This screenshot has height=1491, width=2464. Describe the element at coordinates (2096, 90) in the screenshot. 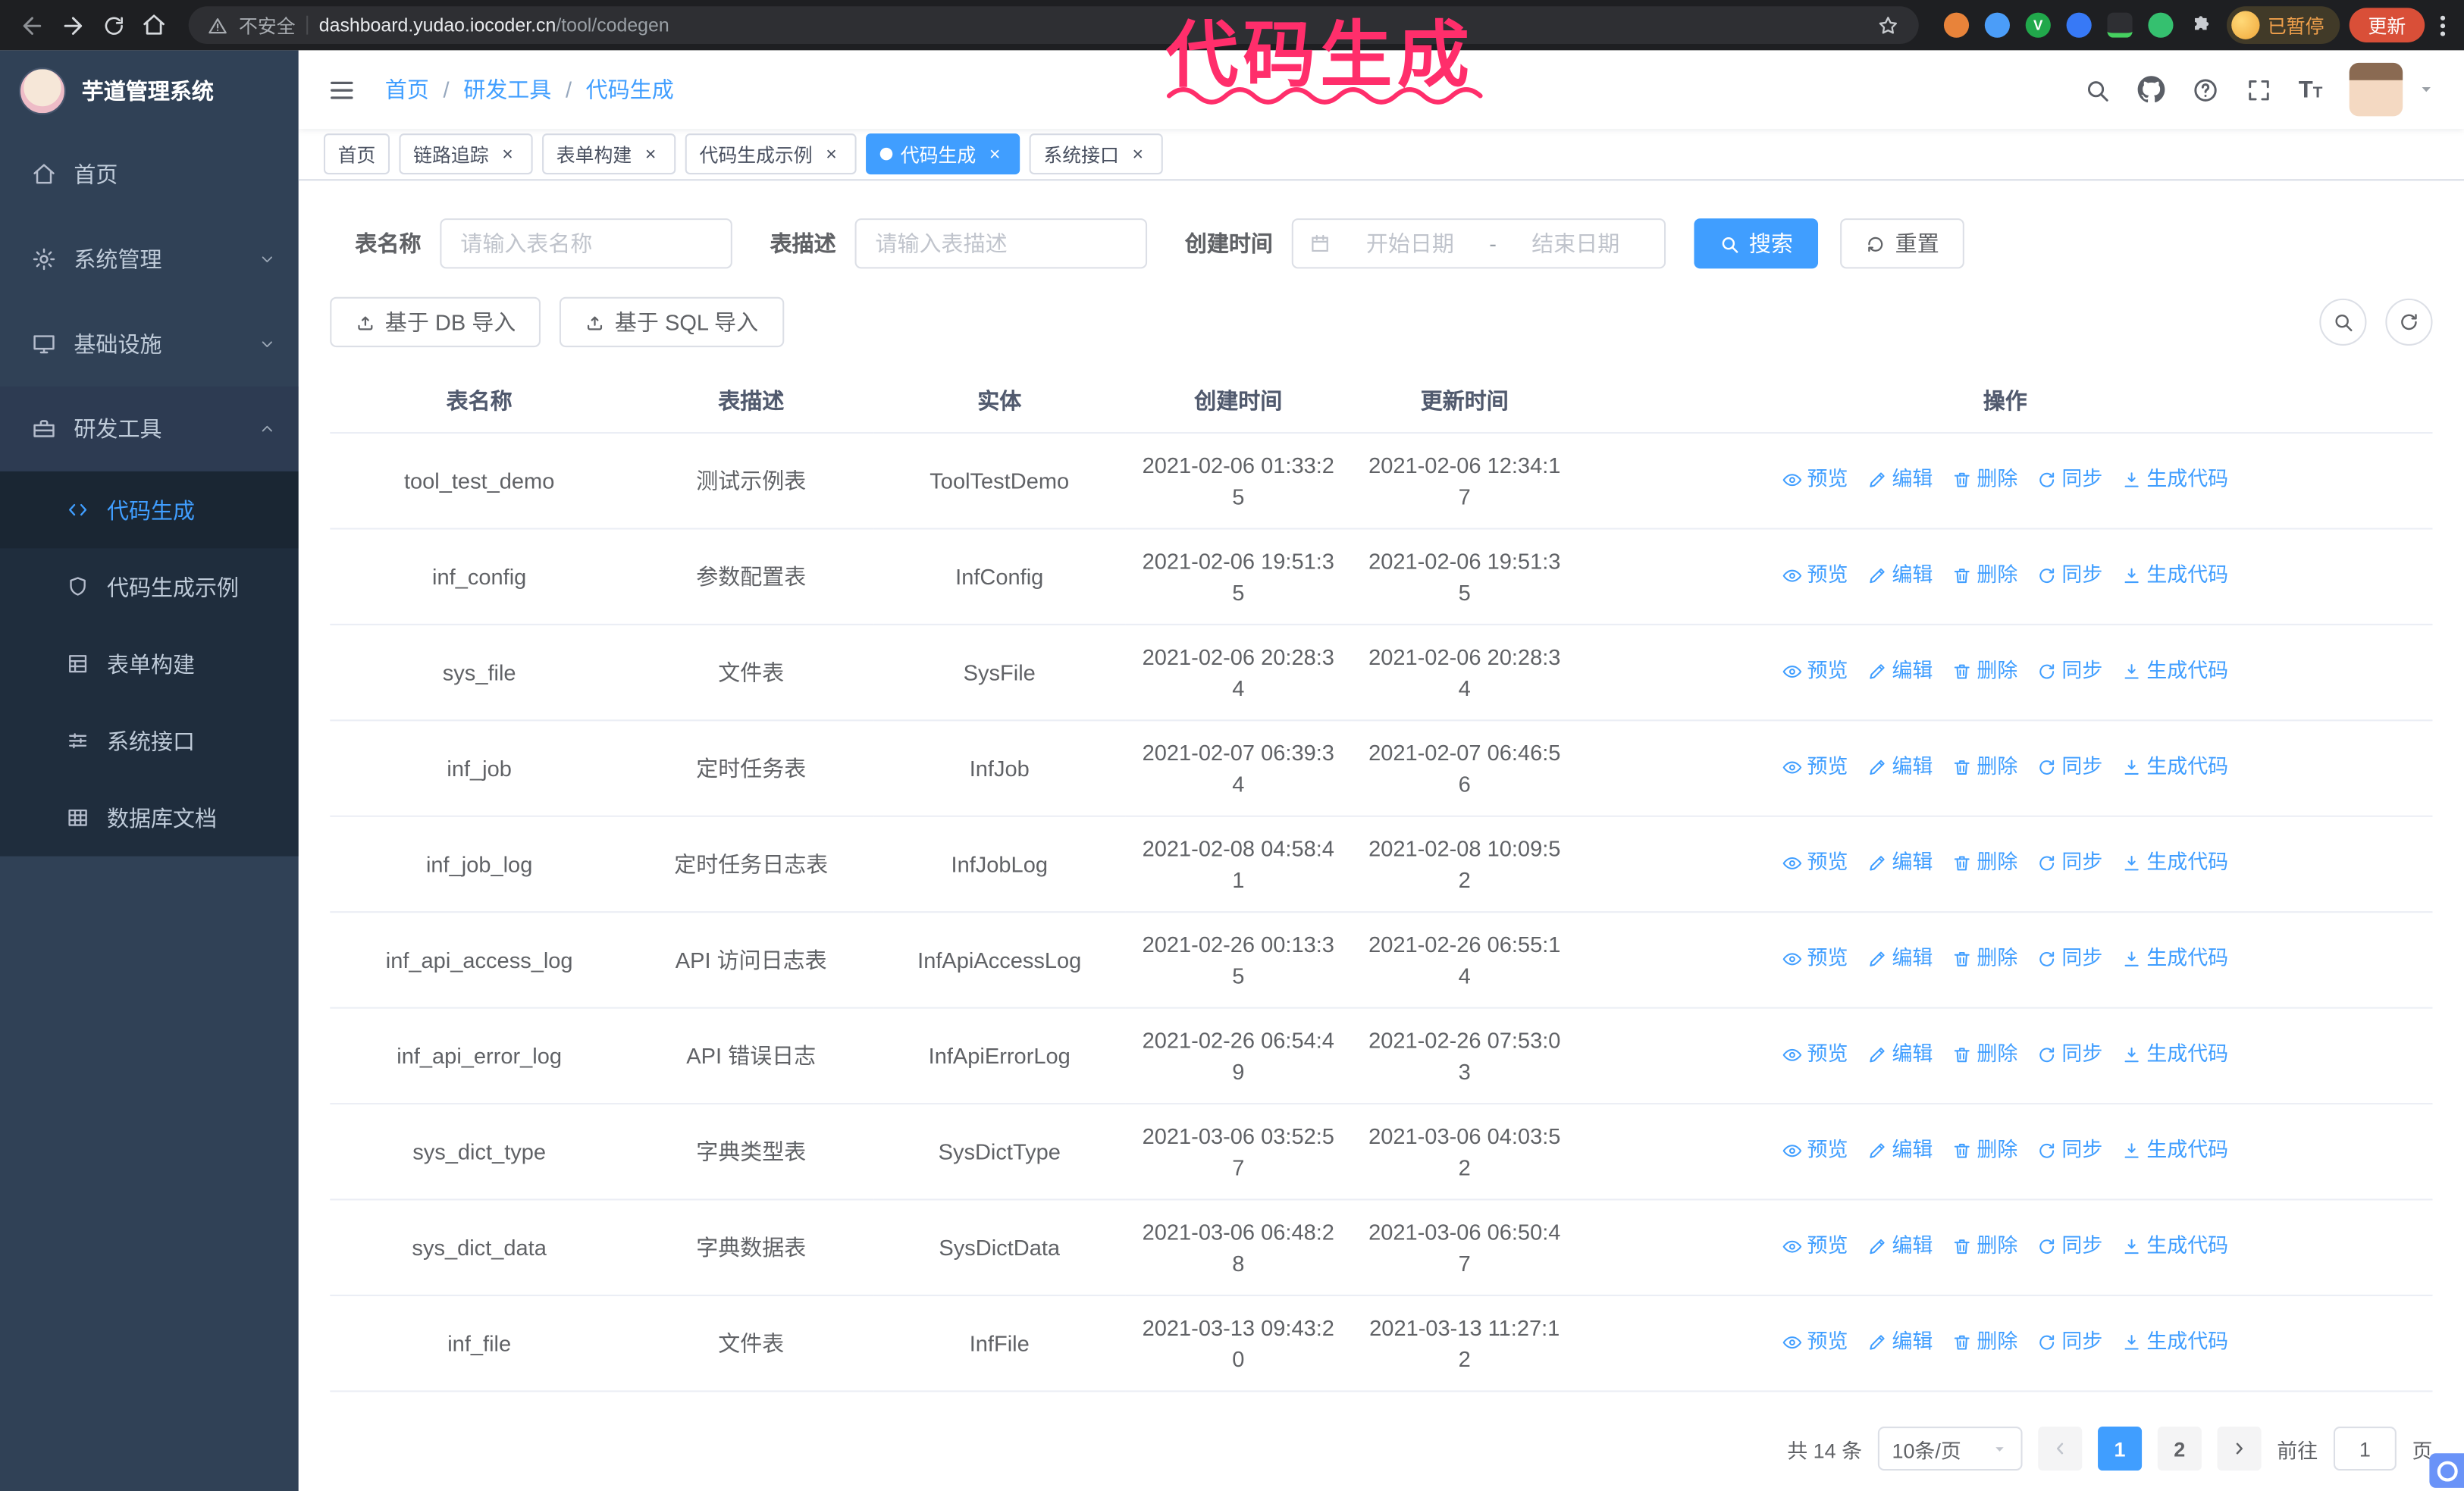

I see `search-icon` at that location.